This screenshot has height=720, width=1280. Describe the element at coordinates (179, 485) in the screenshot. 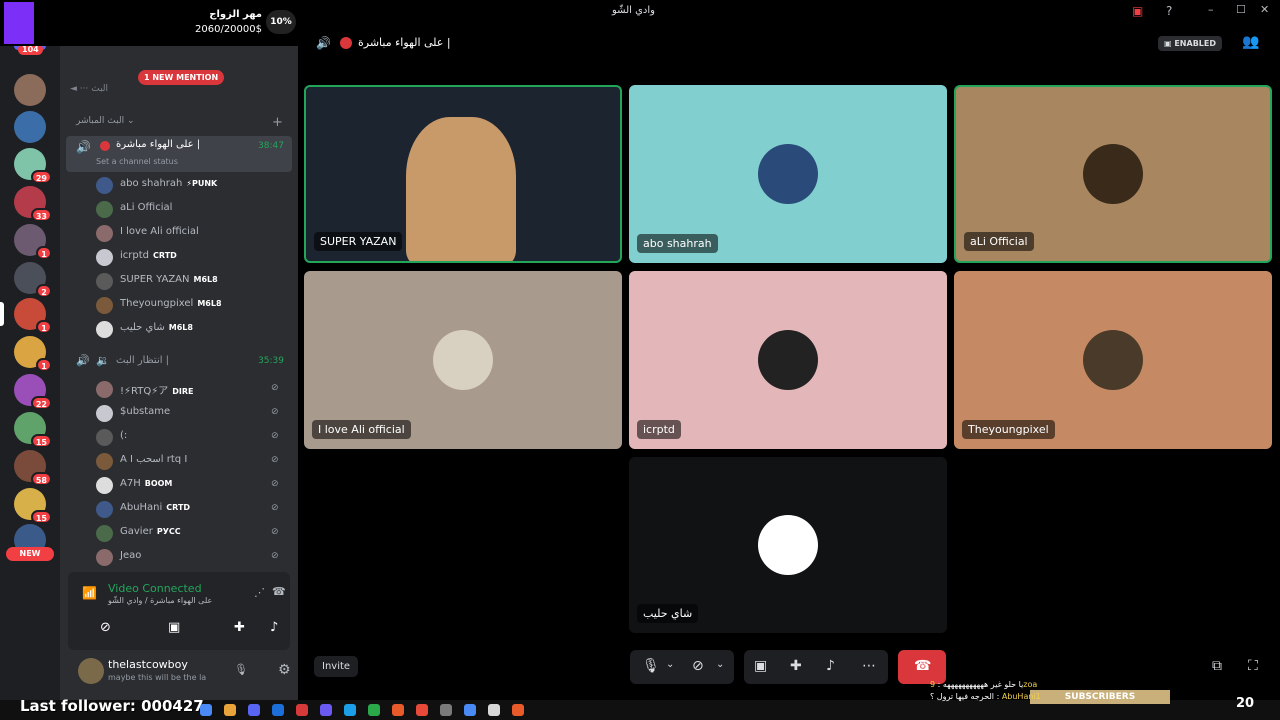

I see `voice-member: A7H BOOM ⊘` at that location.